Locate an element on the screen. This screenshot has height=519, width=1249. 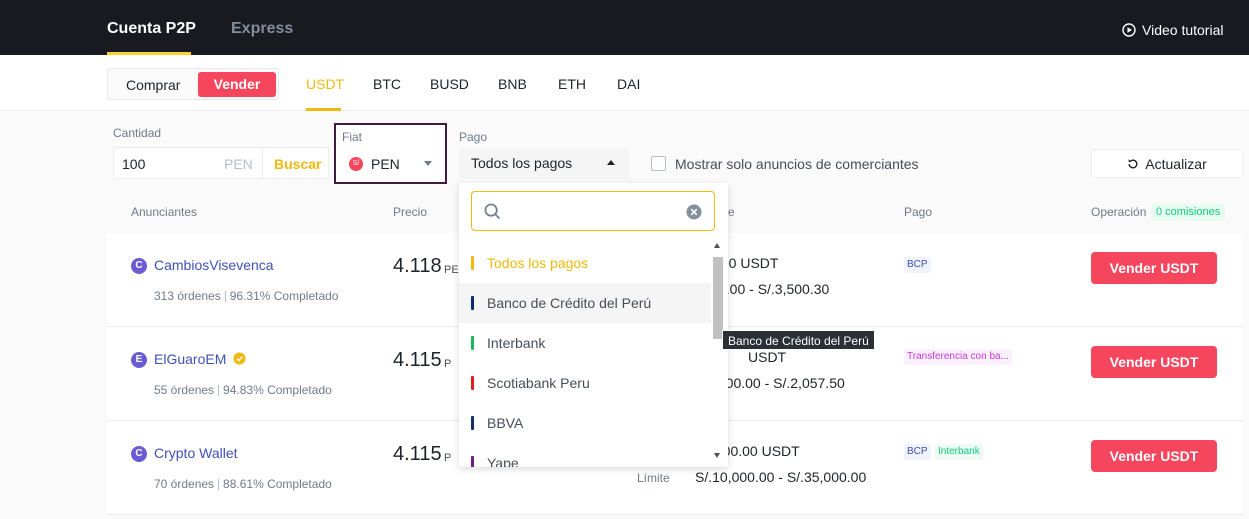
coin-tab-underline is located at coordinates (323, 109).